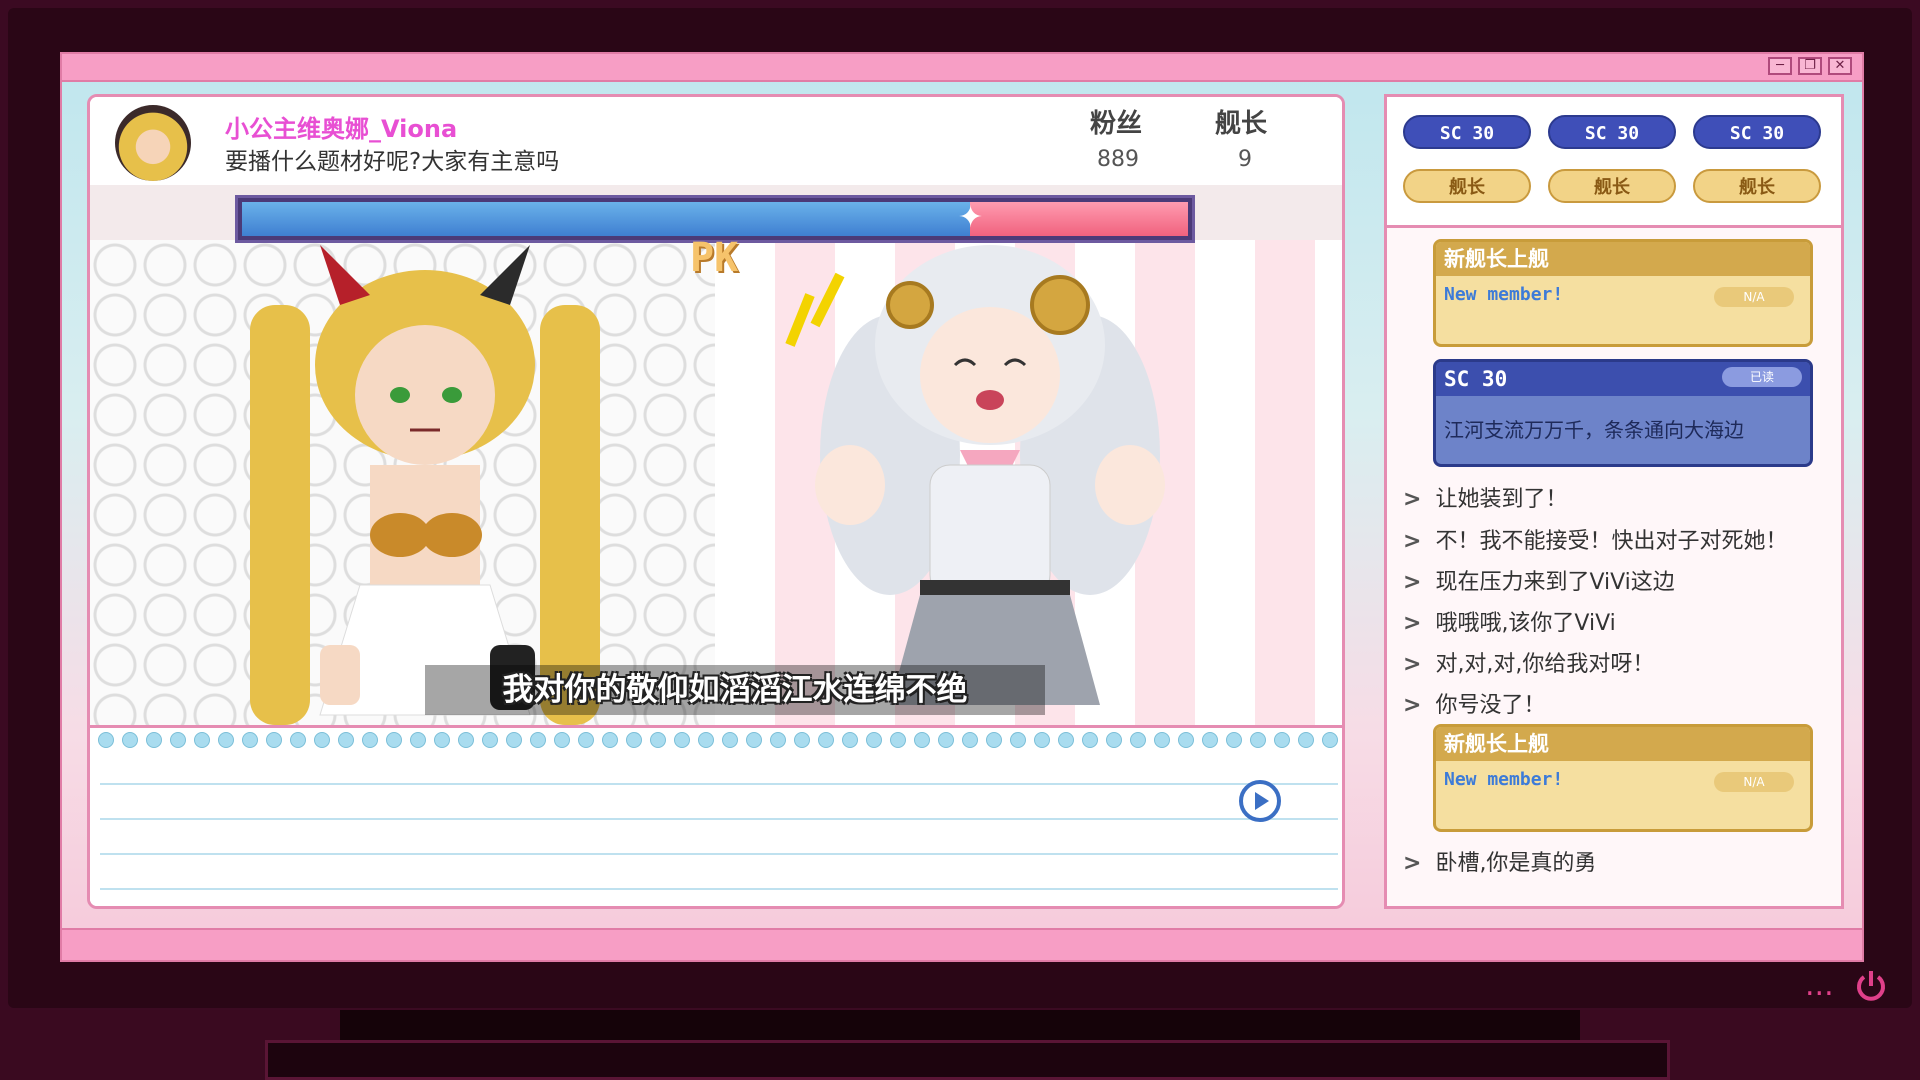 Image resolution: width=1920 pixels, height=1080 pixels. Describe the element at coordinates (425, 485) in the screenshot. I see `demon-girl-character` at that location.